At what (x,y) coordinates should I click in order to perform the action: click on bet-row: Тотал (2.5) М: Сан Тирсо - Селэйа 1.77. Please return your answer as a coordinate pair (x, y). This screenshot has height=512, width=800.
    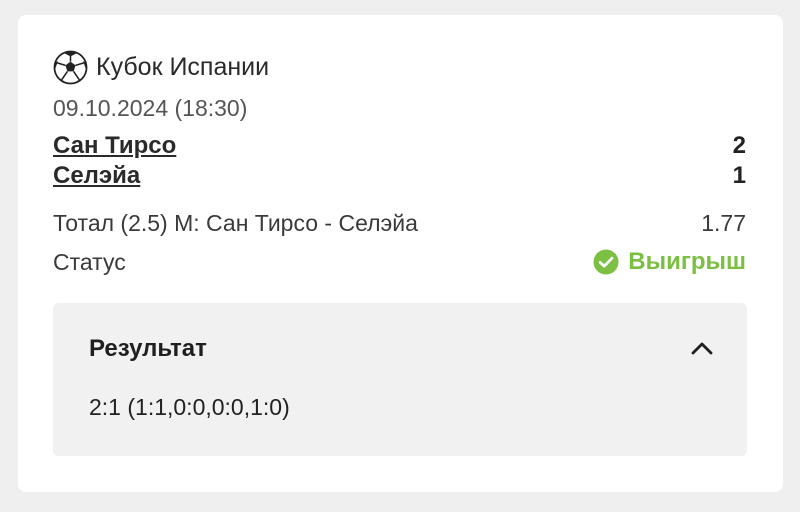
    Looking at the image, I should click on (399, 223).